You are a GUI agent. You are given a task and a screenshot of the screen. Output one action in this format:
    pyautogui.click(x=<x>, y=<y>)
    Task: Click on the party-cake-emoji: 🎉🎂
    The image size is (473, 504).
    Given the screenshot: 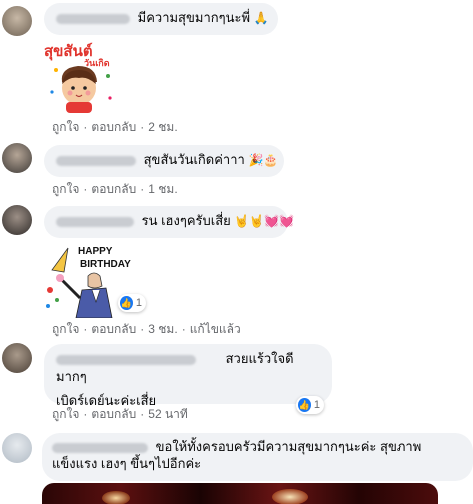 What is the action you would take?
    pyautogui.click(x=263, y=160)
    